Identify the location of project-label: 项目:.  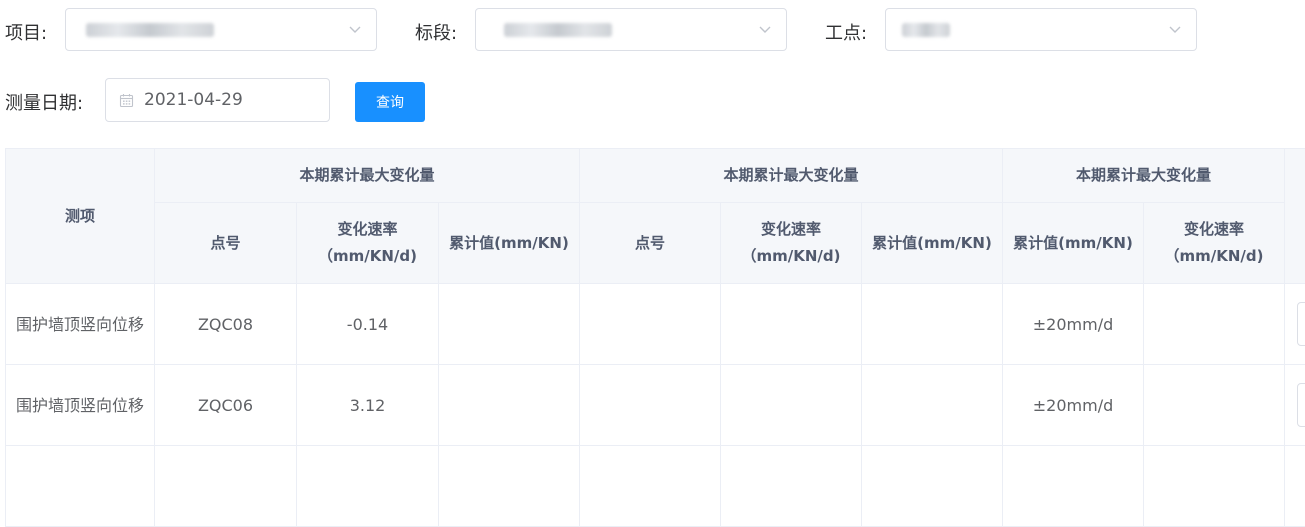
(26, 32).